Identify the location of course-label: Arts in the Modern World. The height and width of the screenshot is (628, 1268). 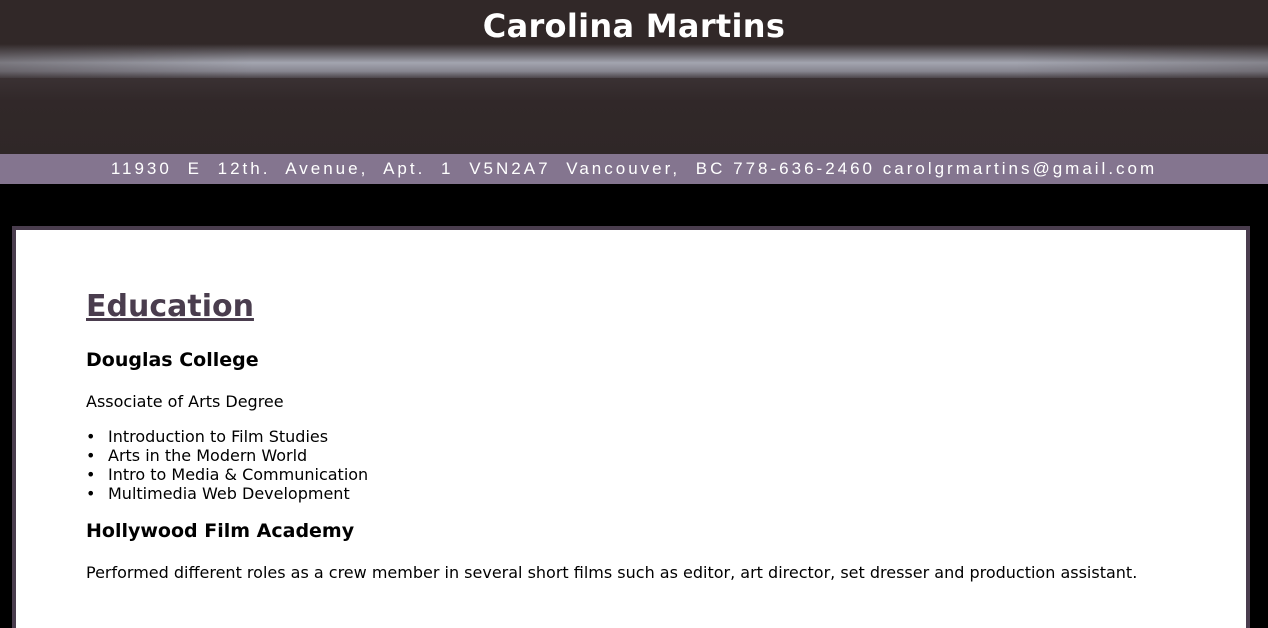
(208, 455).